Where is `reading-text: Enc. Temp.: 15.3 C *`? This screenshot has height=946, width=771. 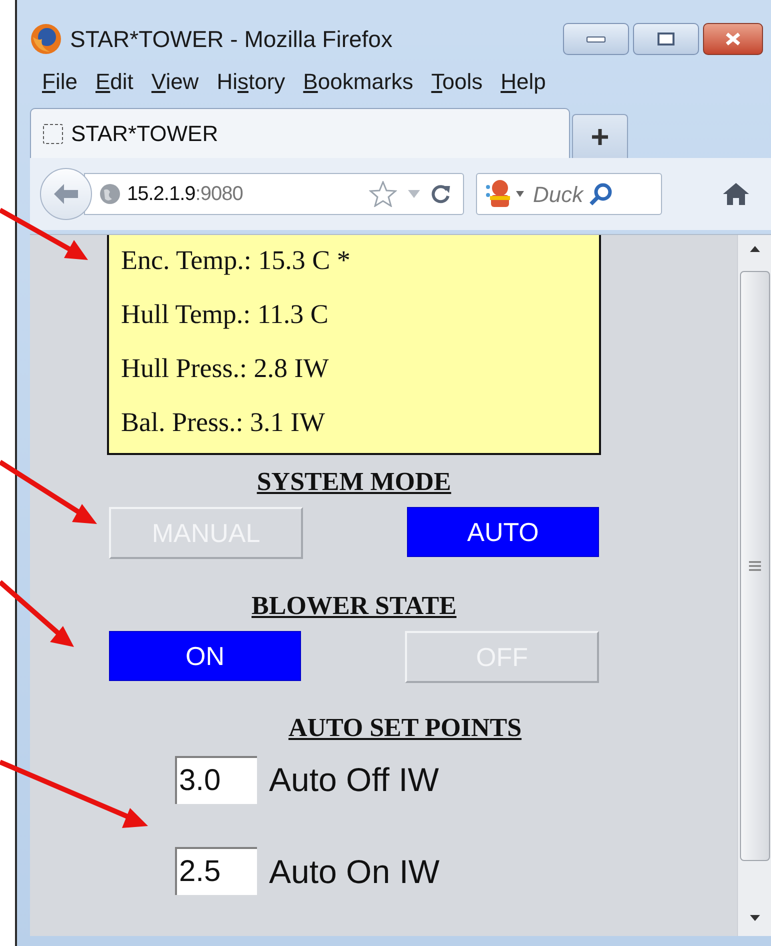 reading-text: Enc. Temp.: 15.3 C * is located at coordinates (236, 260).